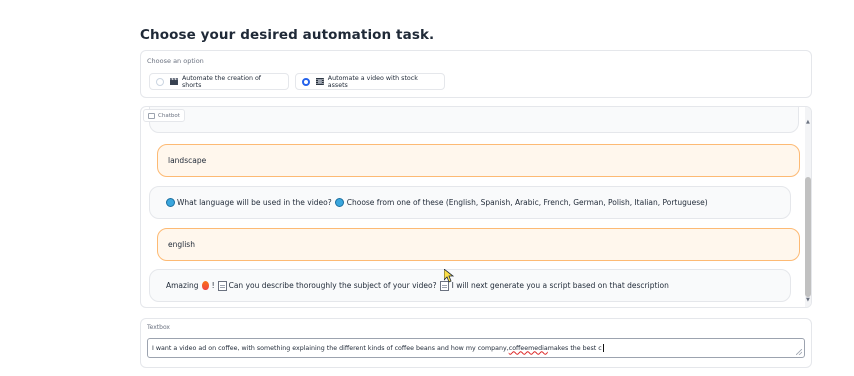 This screenshot has height=376, width=854. What do you see at coordinates (160, 81) in the screenshot?
I see `radio-shorts` at bounding box center [160, 81].